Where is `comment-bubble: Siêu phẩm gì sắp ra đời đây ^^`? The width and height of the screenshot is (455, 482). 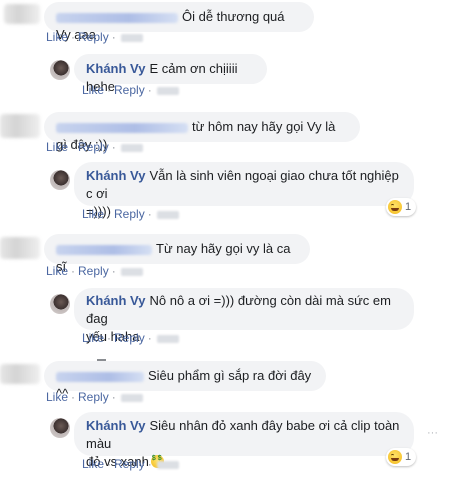
comment-bubble: Siêu phẩm gì sắp ra đời đây ^^ is located at coordinates (185, 381).